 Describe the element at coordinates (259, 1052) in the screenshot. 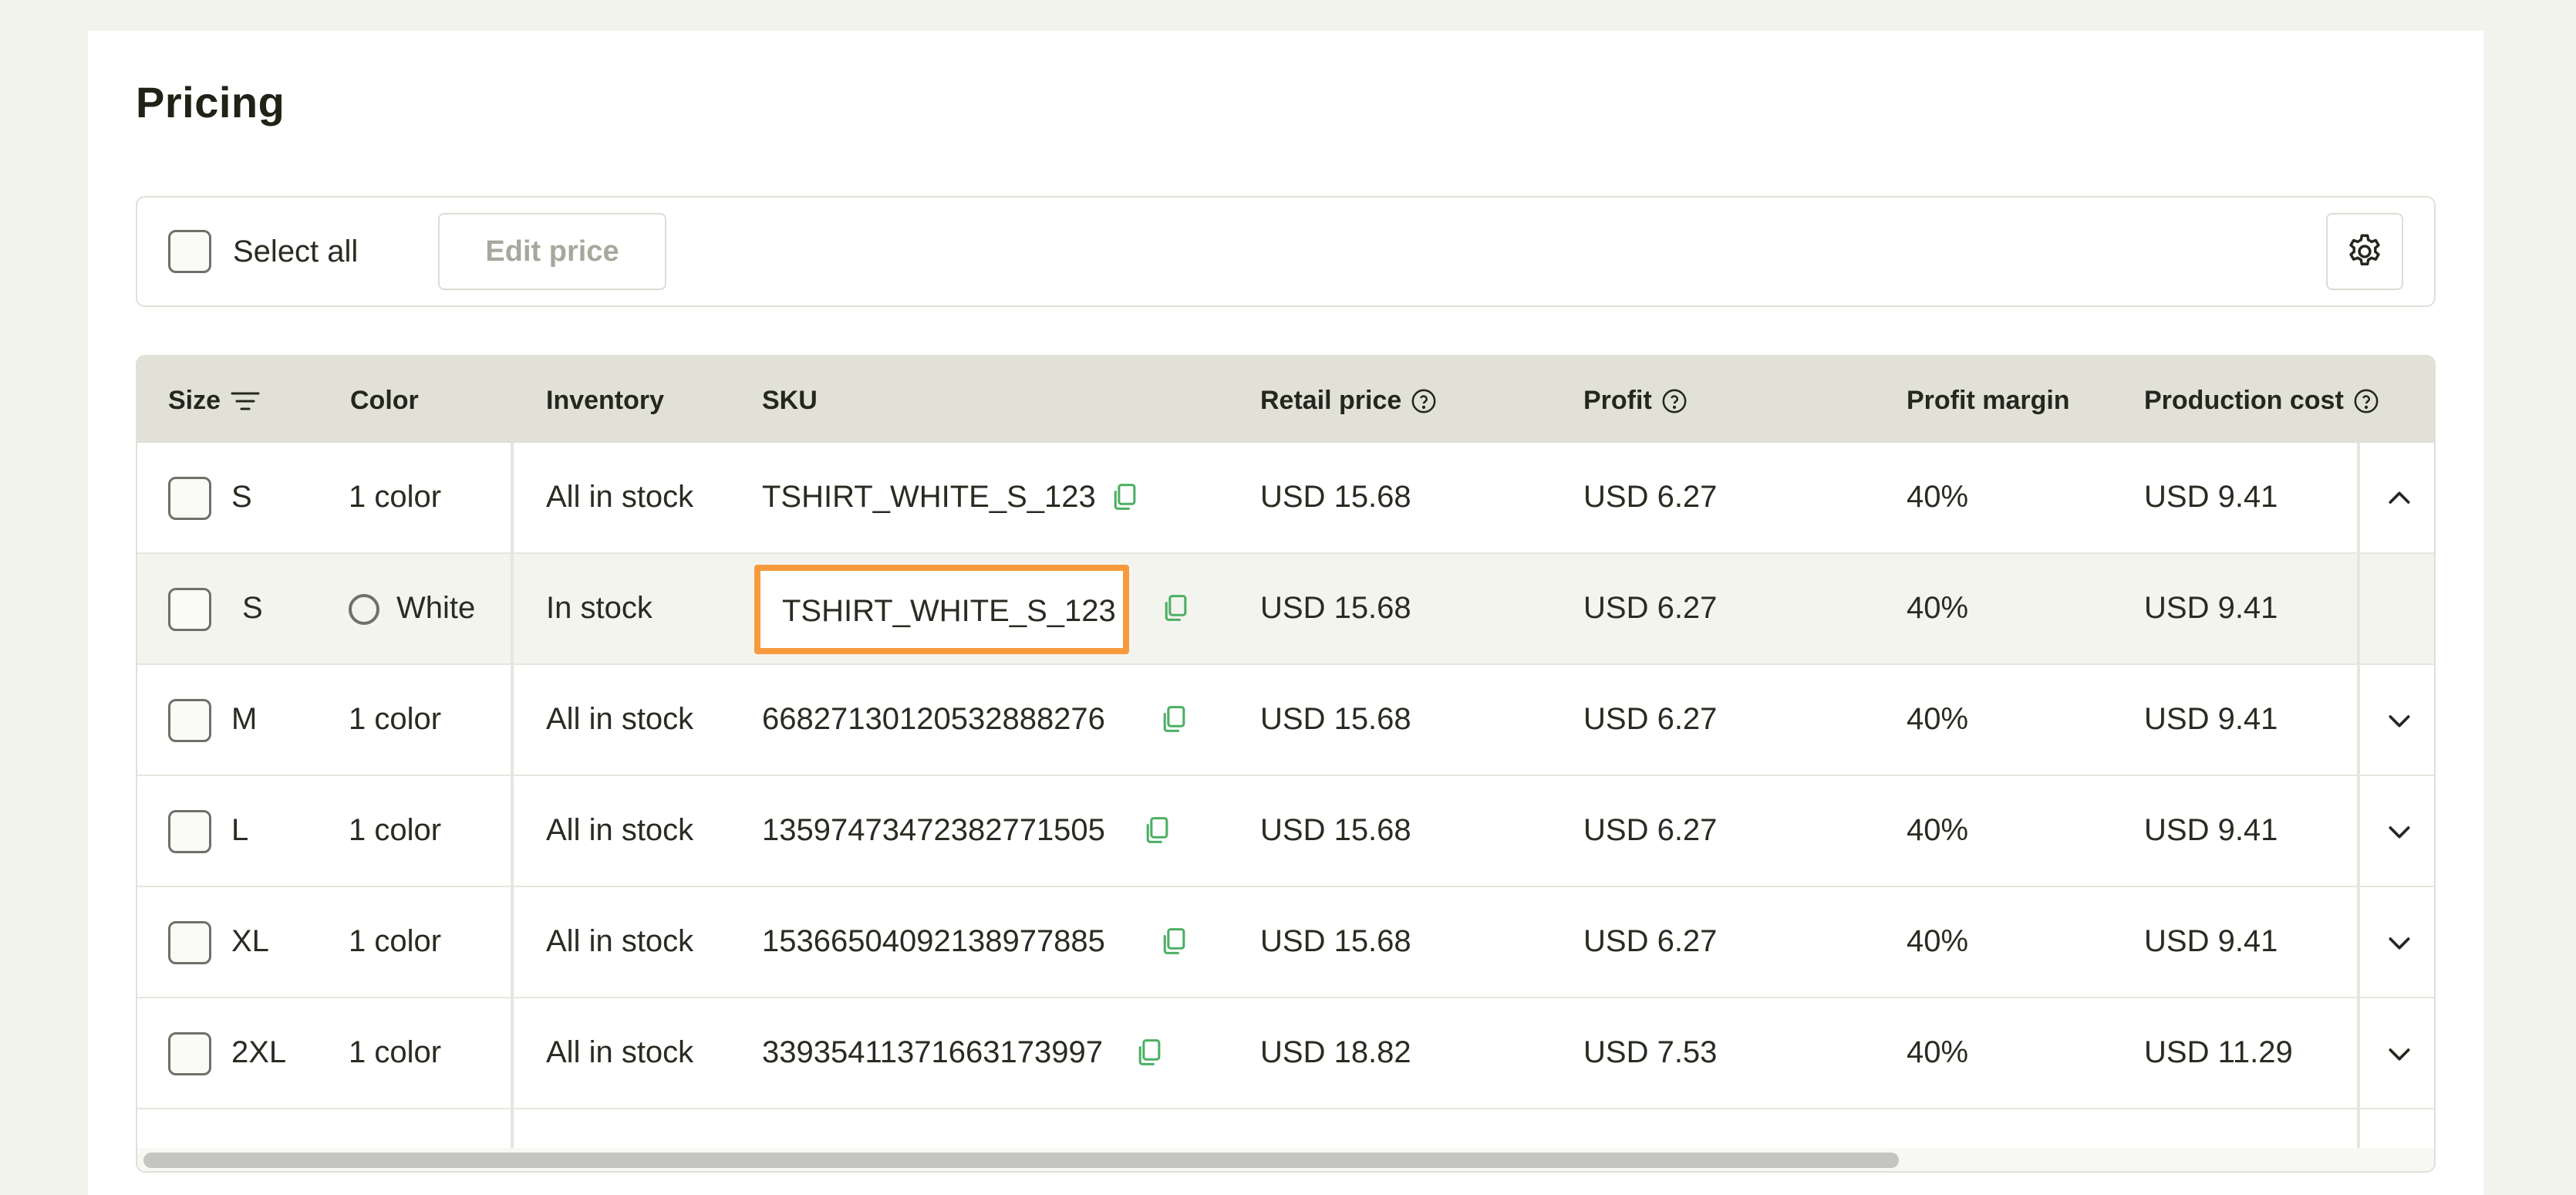

I see `row-size: 2XL` at that location.